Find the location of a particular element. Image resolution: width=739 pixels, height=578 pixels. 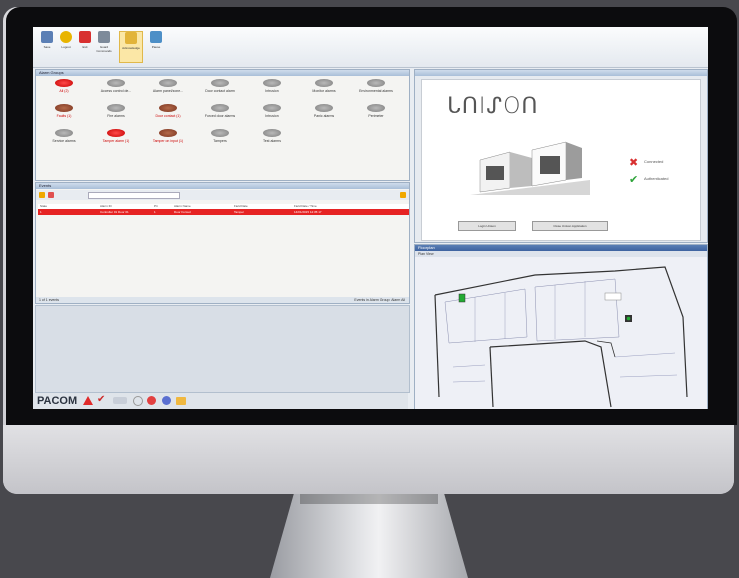

events-toolbar is located at coordinates (222, 195).